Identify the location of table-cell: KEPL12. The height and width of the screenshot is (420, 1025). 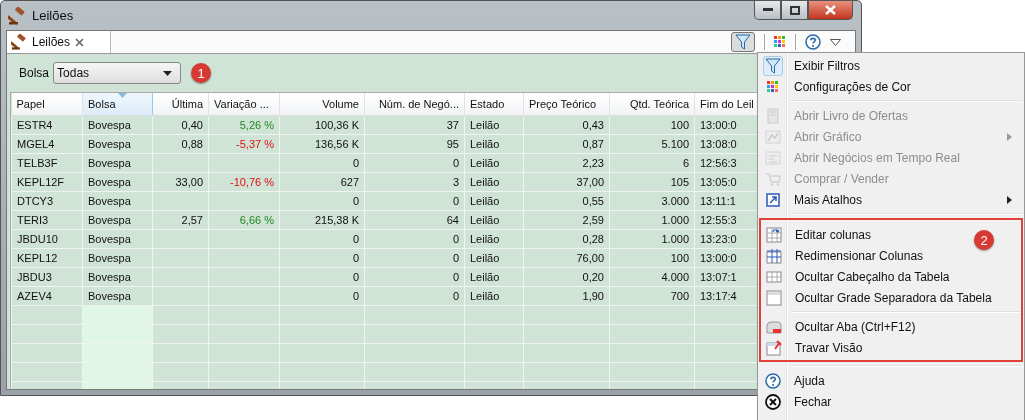
(47, 258).